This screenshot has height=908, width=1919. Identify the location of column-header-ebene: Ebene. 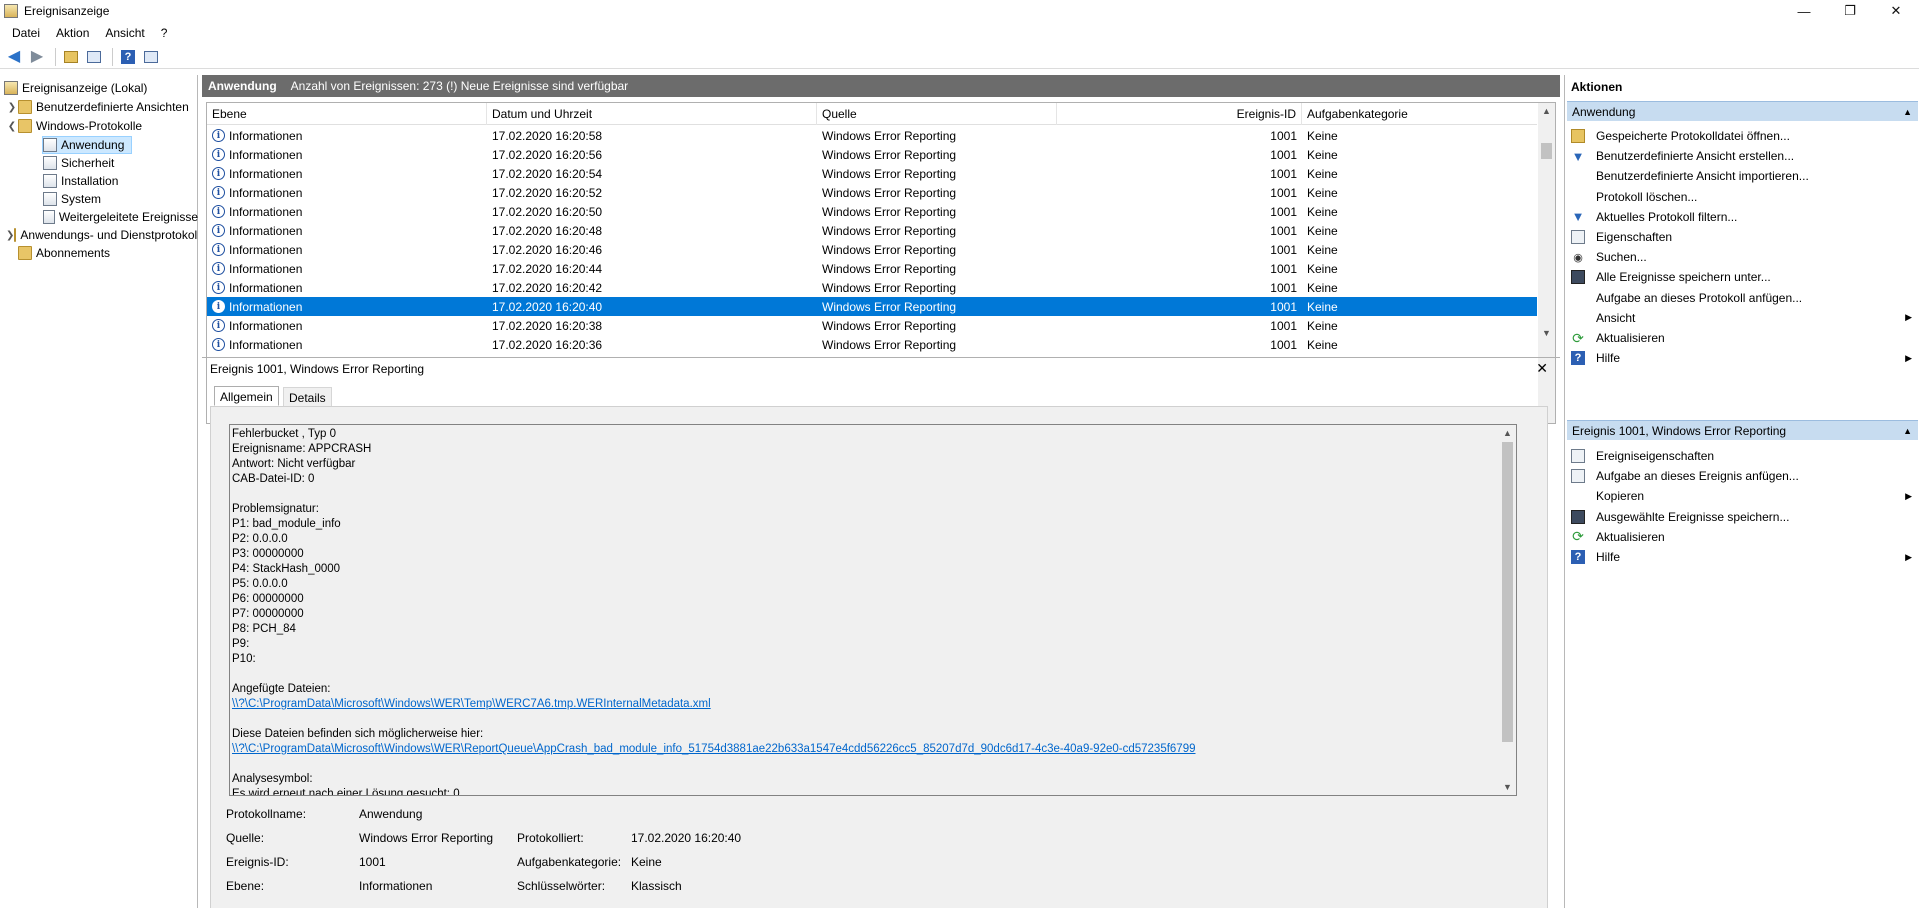
(347, 114).